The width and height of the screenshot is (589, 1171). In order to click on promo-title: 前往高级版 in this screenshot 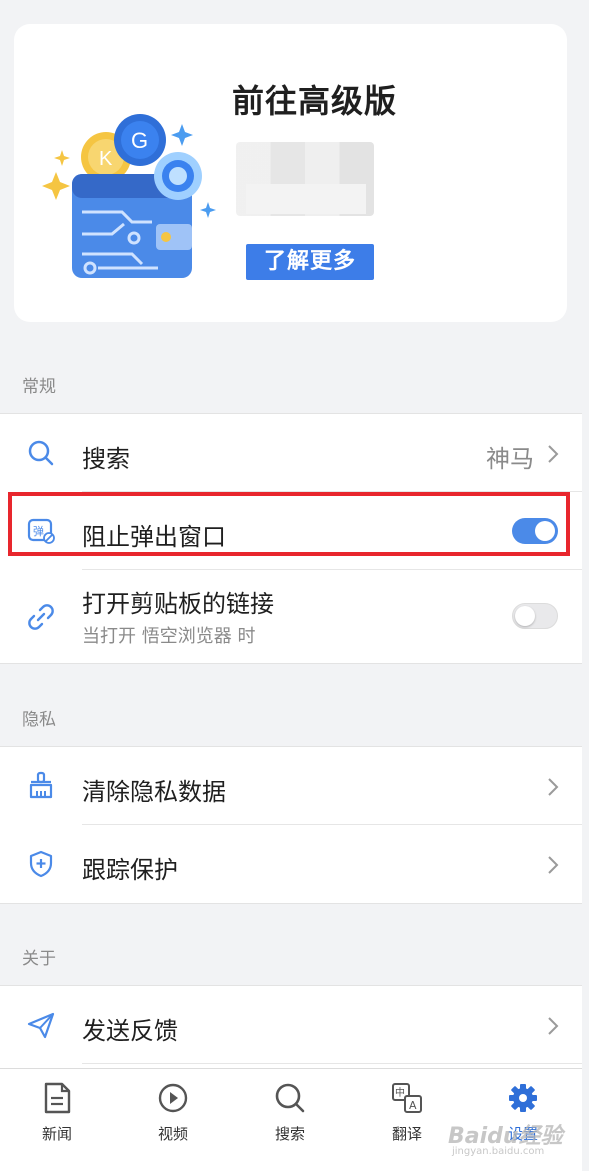, I will do `click(315, 101)`.